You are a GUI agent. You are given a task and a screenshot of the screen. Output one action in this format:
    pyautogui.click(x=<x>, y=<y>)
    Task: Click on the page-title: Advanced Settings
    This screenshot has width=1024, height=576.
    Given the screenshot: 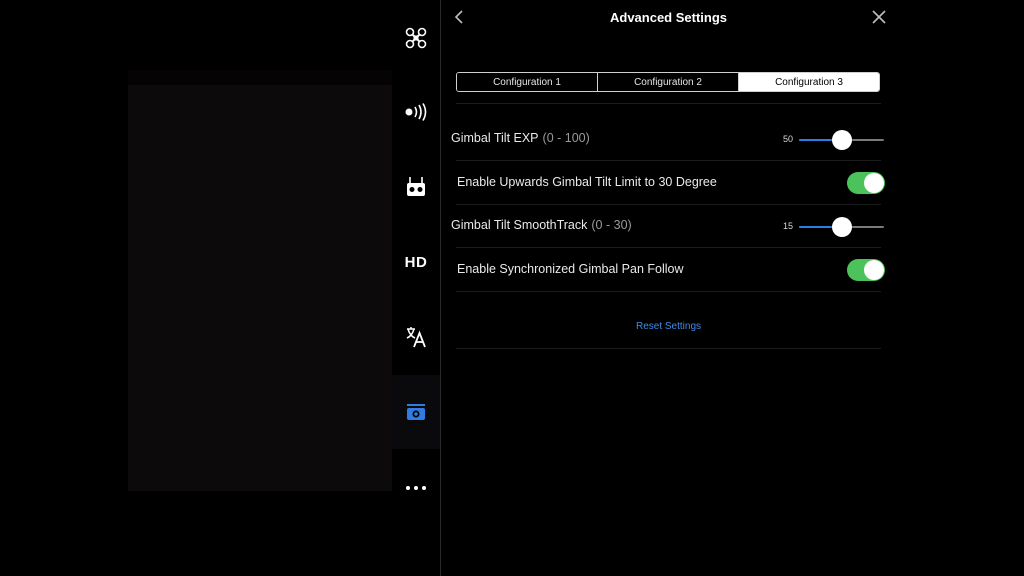 What is the action you would take?
    pyautogui.click(x=668, y=17)
    